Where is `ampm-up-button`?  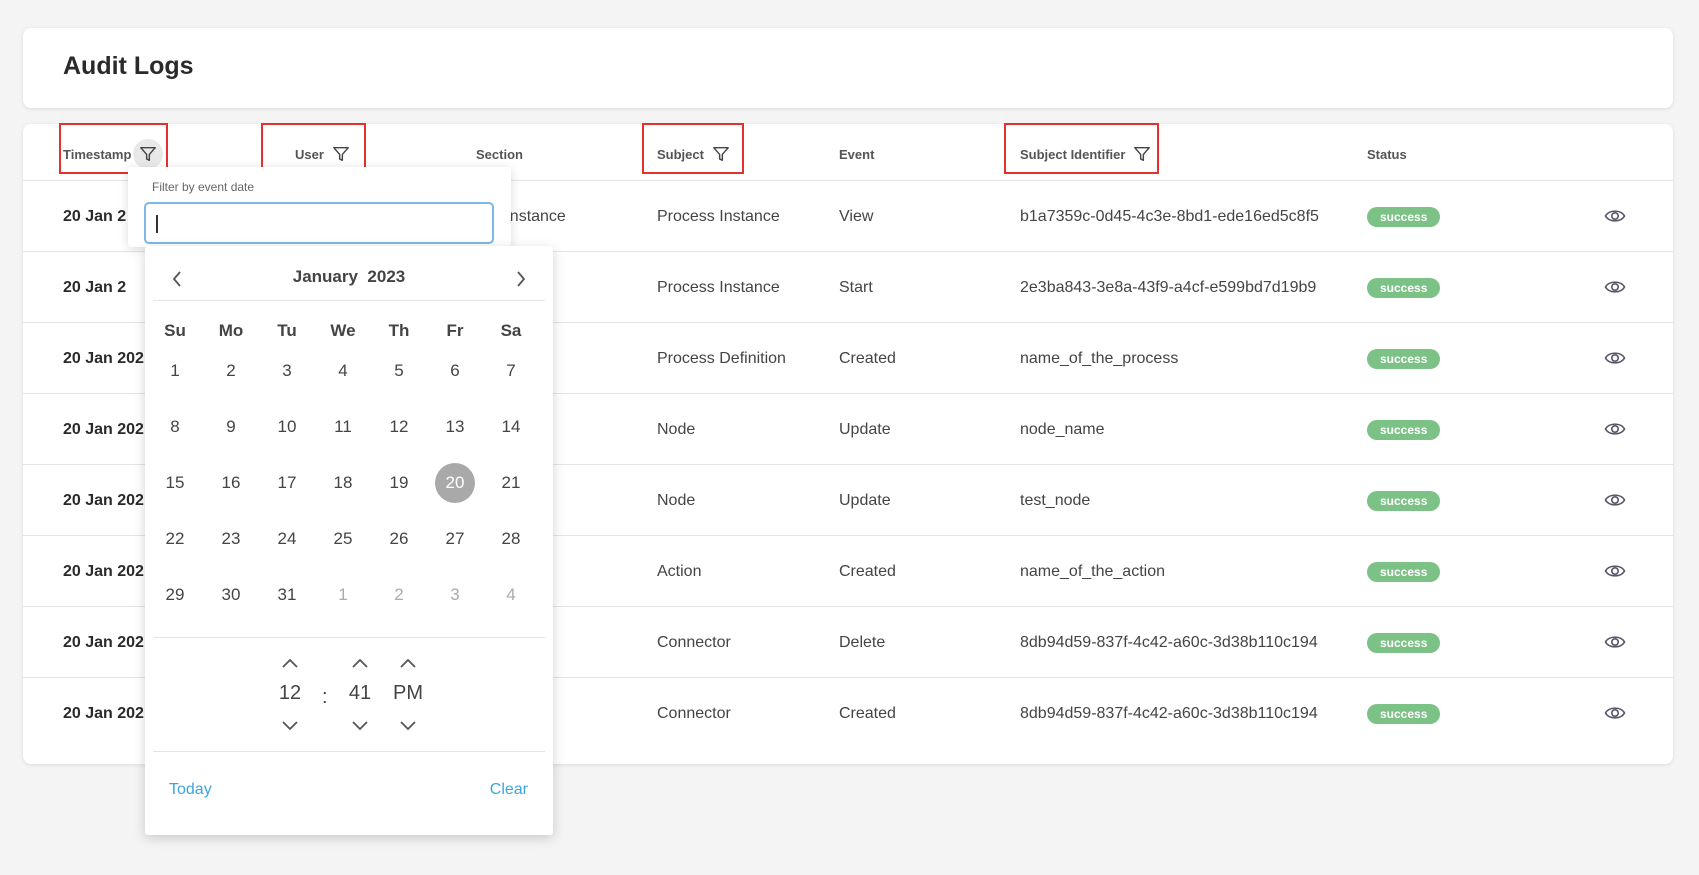 ampm-up-button is located at coordinates (408, 663).